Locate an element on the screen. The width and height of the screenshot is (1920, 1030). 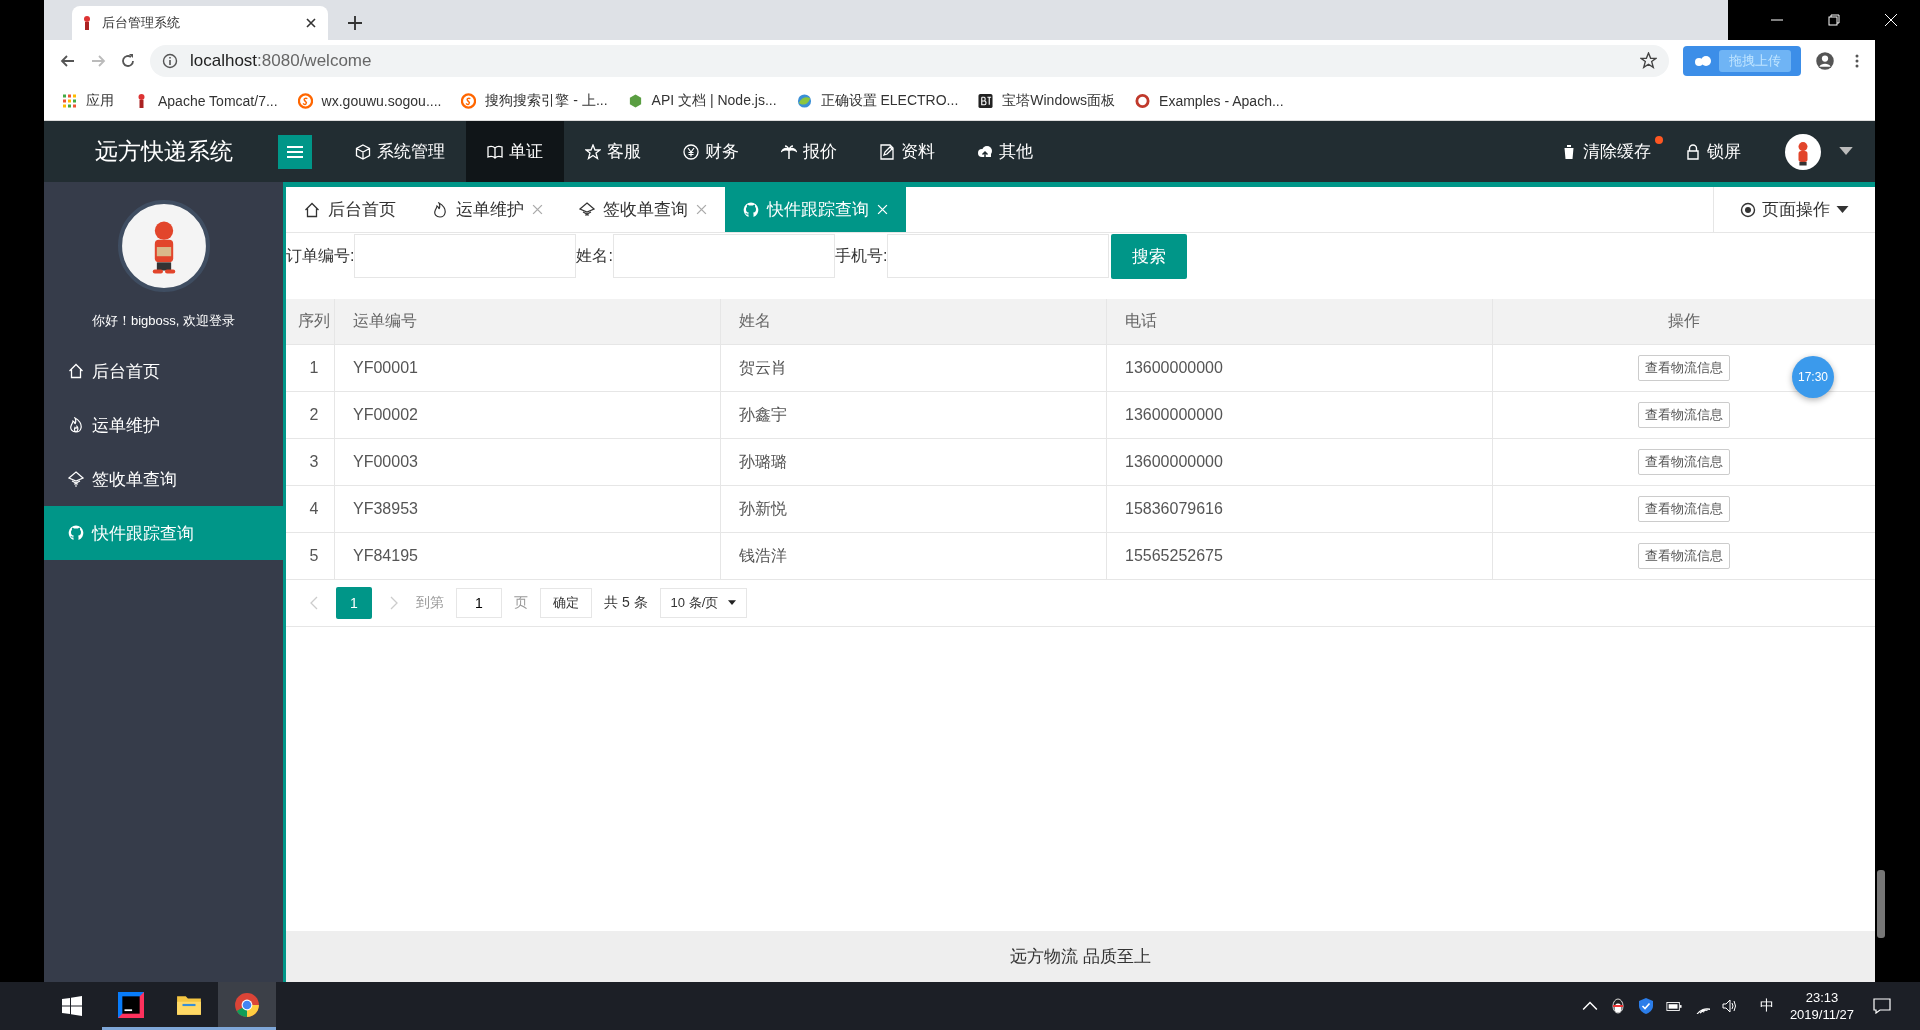
account-icon is located at coordinates (1825, 60).